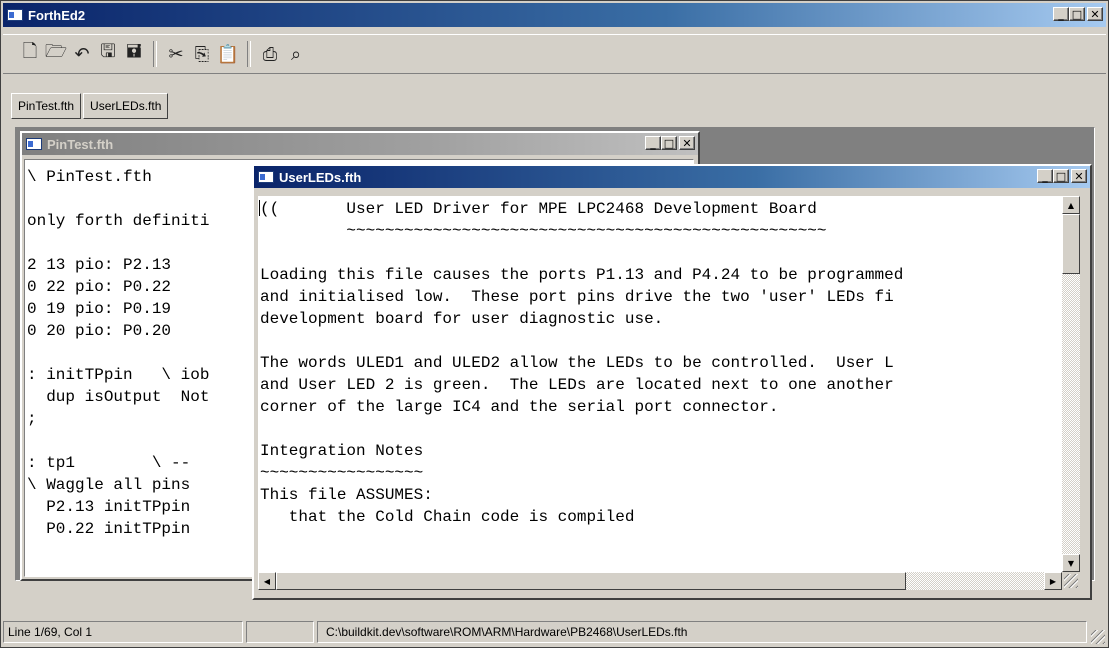  I want to click on save-all-icon: 🖬, so click(134, 54).